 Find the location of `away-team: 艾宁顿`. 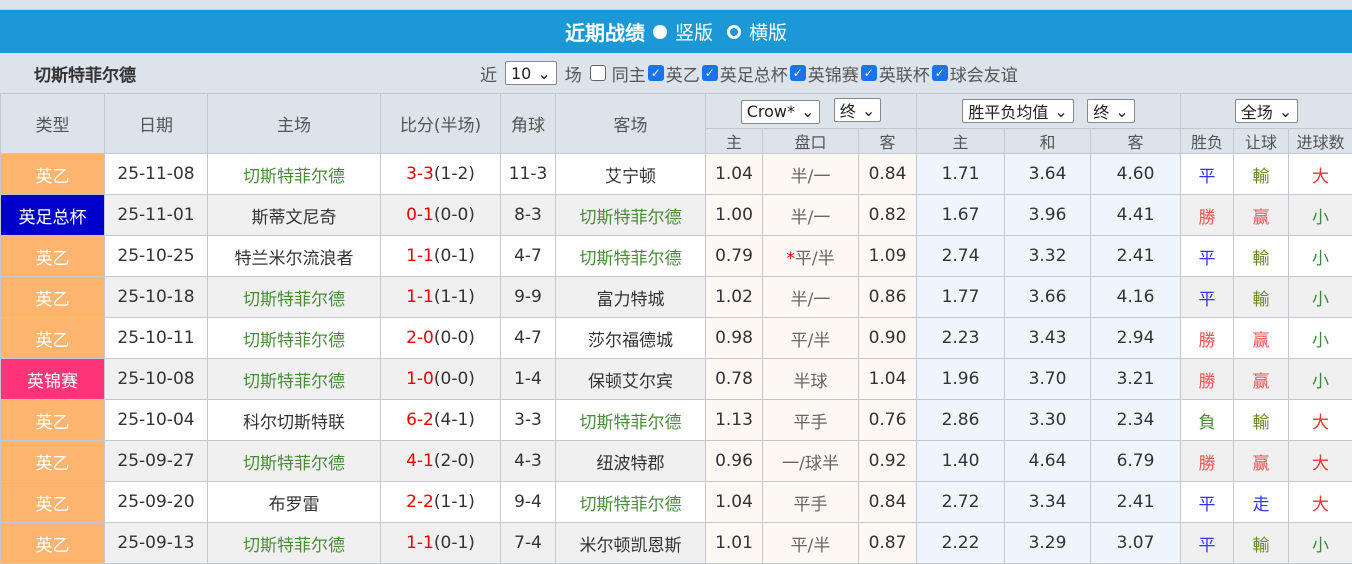

away-team: 艾宁顿 is located at coordinates (631, 174).